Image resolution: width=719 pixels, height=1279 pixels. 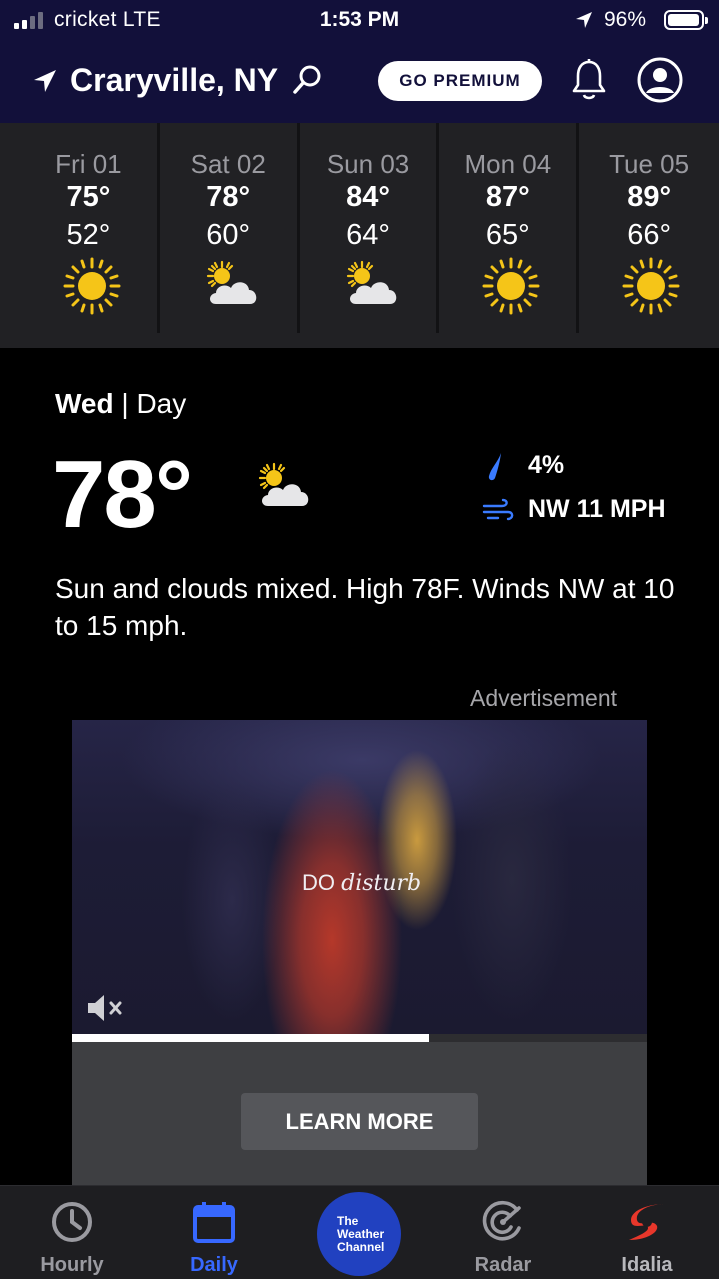 I want to click on day-card: Sat 02 78° 60°, so click(x=230, y=228).